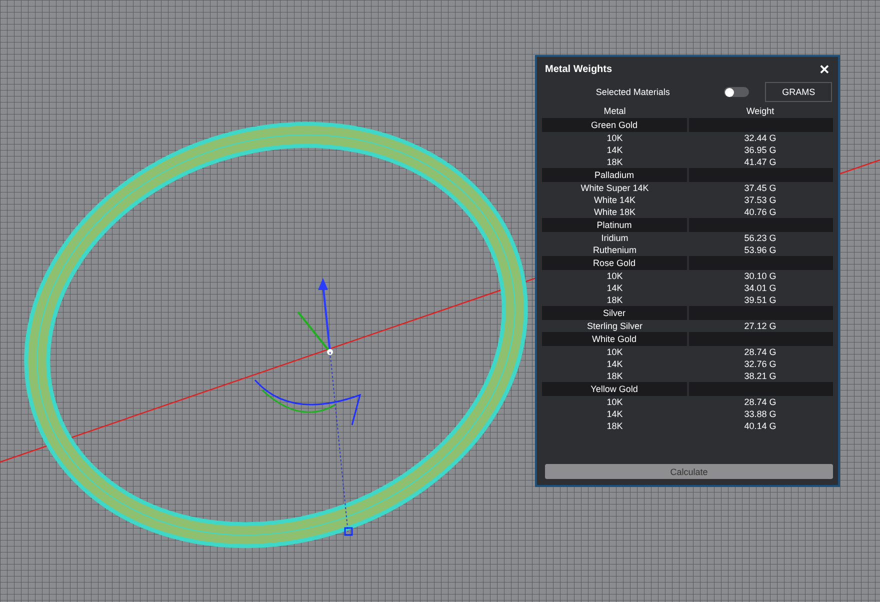 The width and height of the screenshot is (880, 602). I want to click on selected-materials-label: Selected Materials, so click(632, 92).